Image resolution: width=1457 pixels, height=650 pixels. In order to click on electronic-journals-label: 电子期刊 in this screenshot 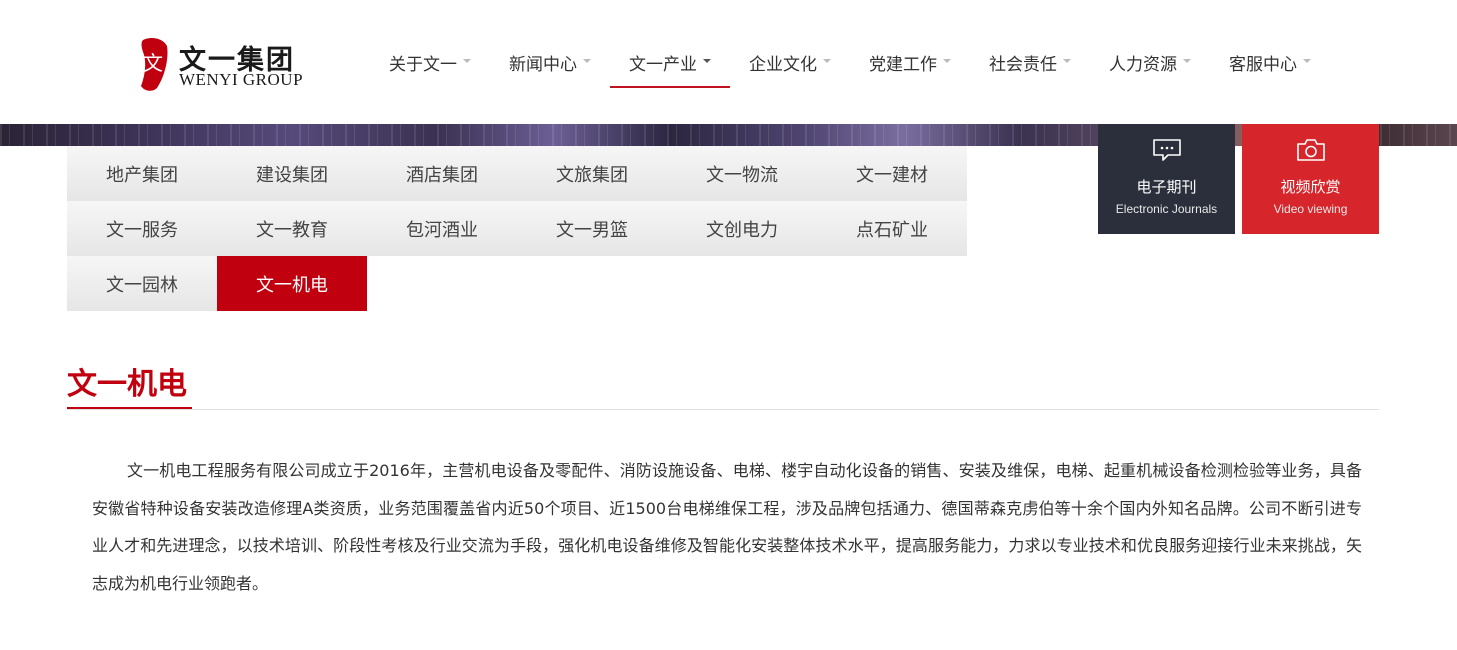, I will do `click(1166, 187)`.